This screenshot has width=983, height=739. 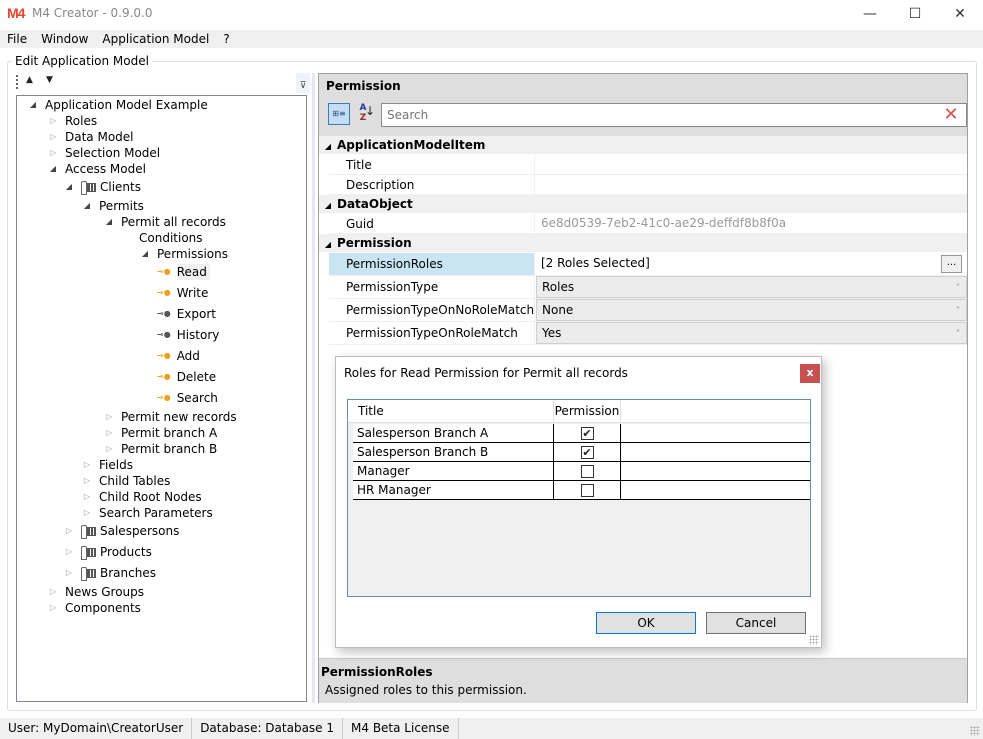 I want to click on tree-node: ▷ Child Root Nodes, so click(x=141, y=497).